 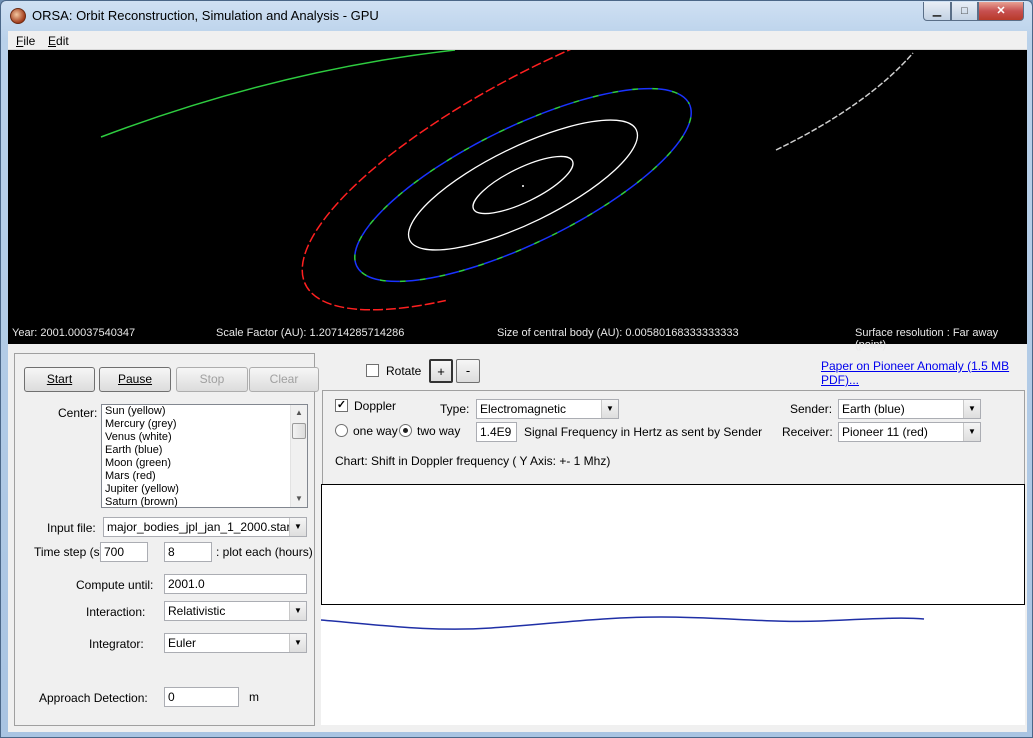 What do you see at coordinates (204, 450) in the screenshot?
I see `center-item-earth: Earth (blue)` at bounding box center [204, 450].